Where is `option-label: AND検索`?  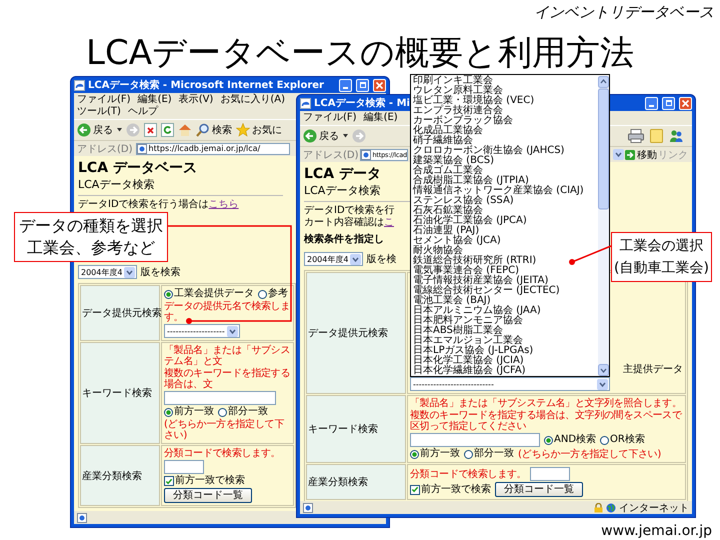 option-label: AND検索 is located at coordinates (575, 440).